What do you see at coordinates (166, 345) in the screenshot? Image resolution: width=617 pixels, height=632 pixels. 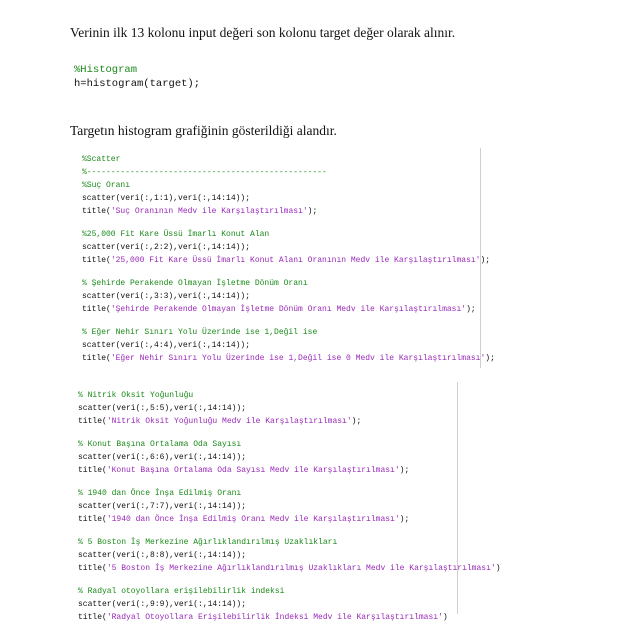 I see `code-statement-line: scatter(veri(:,4:4),veri(:,14:14));` at bounding box center [166, 345].